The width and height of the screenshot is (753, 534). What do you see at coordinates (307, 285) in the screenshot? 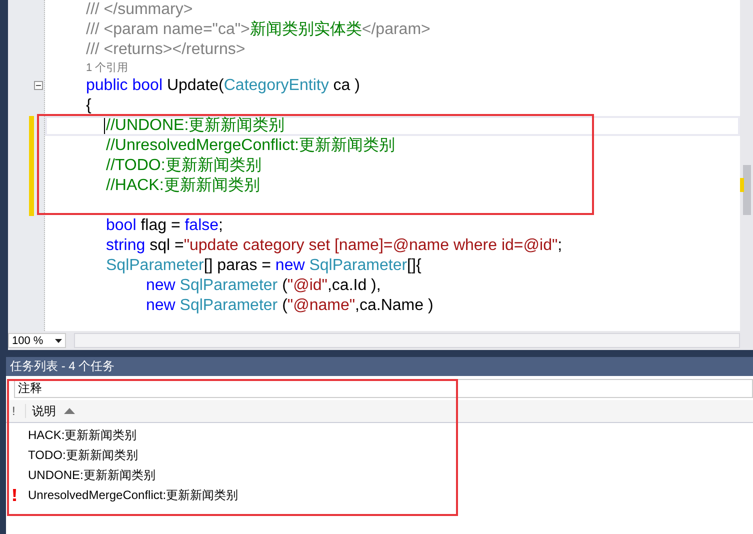
I see `string-literal: "@id"` at bounding box center [307, 285].